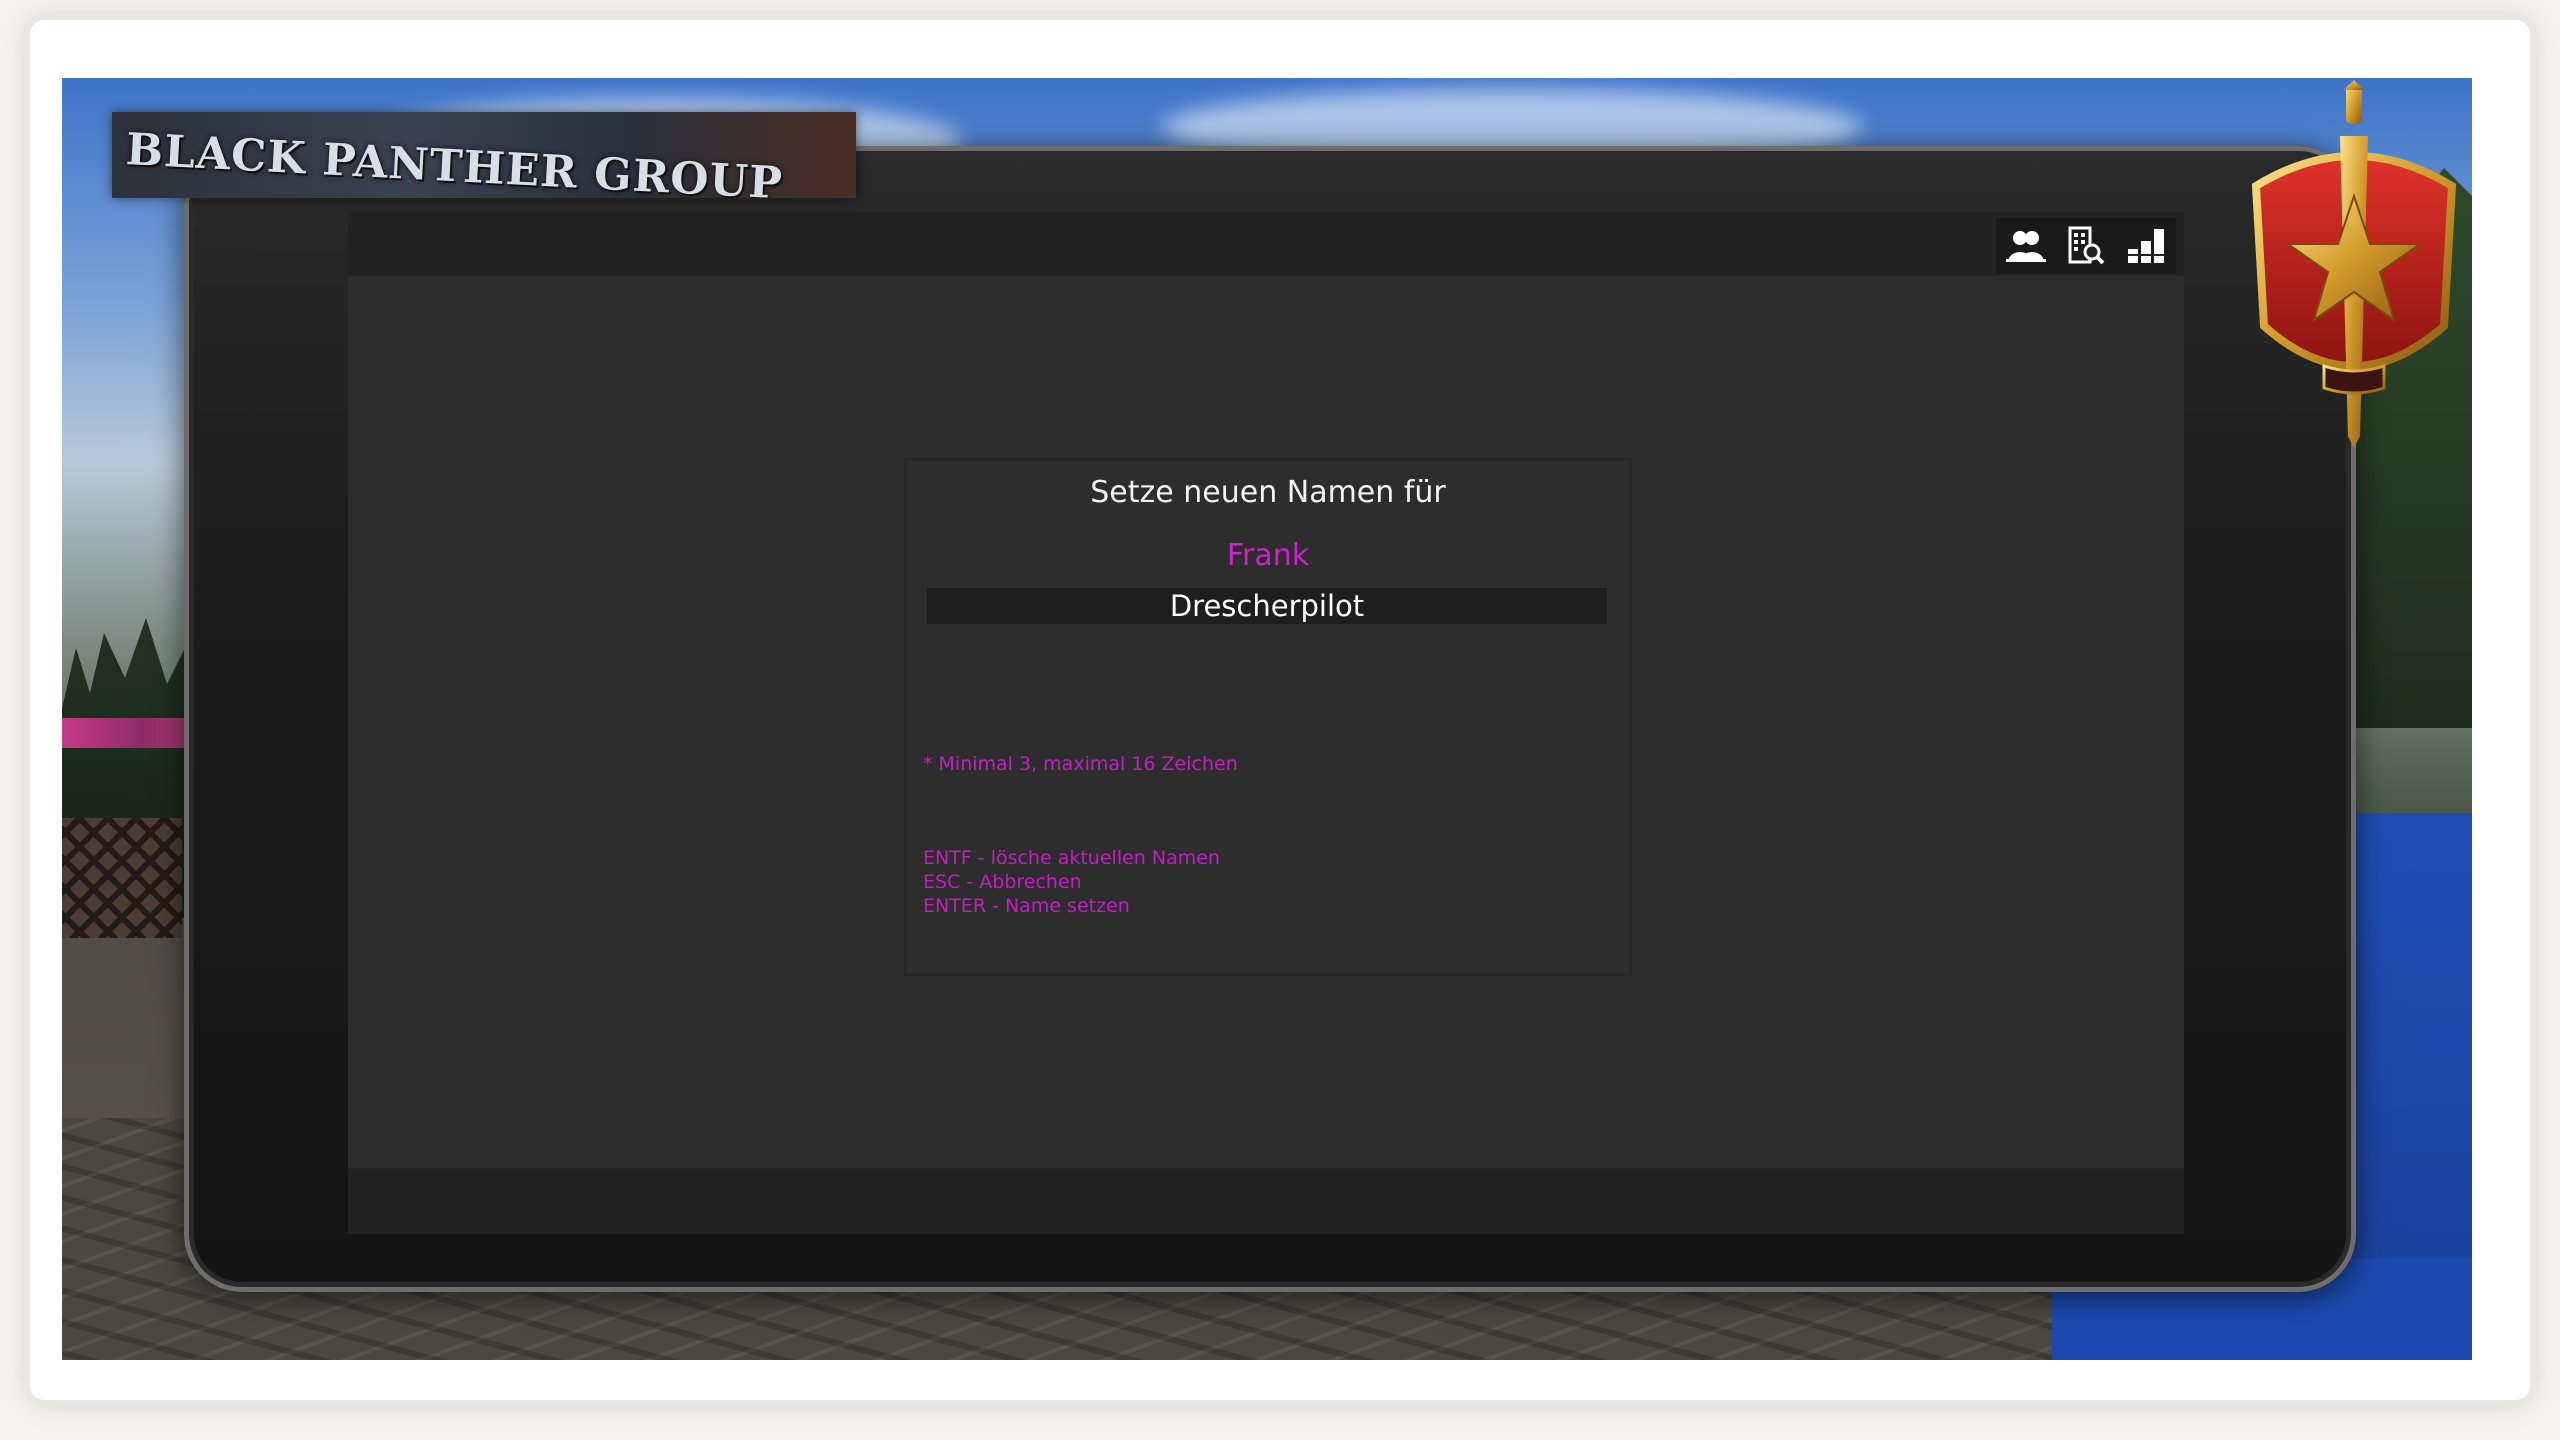  I want to click on length-hint: * Minimal 3, maximal 16 Zeichen, so click(1080, 764).